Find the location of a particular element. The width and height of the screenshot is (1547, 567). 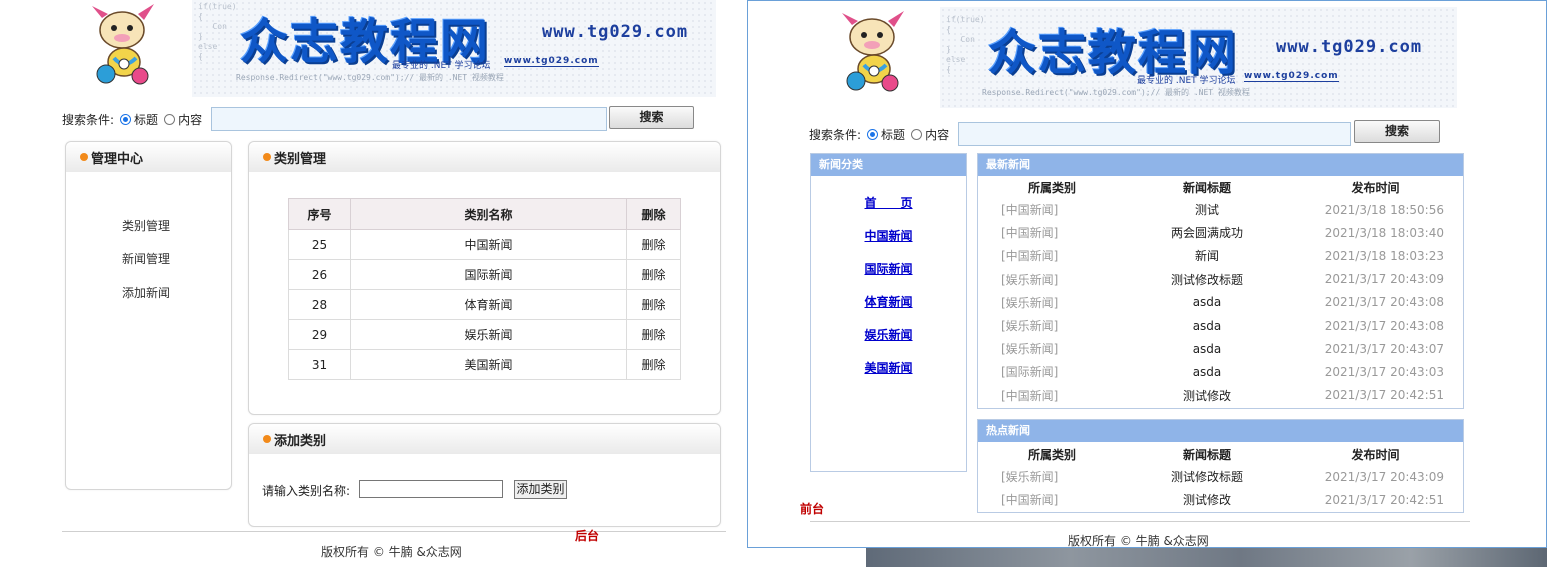

table-row: [中国新闻] 新闻 2021/3/18 18:03:23 is located at coordinates (1220, 255).